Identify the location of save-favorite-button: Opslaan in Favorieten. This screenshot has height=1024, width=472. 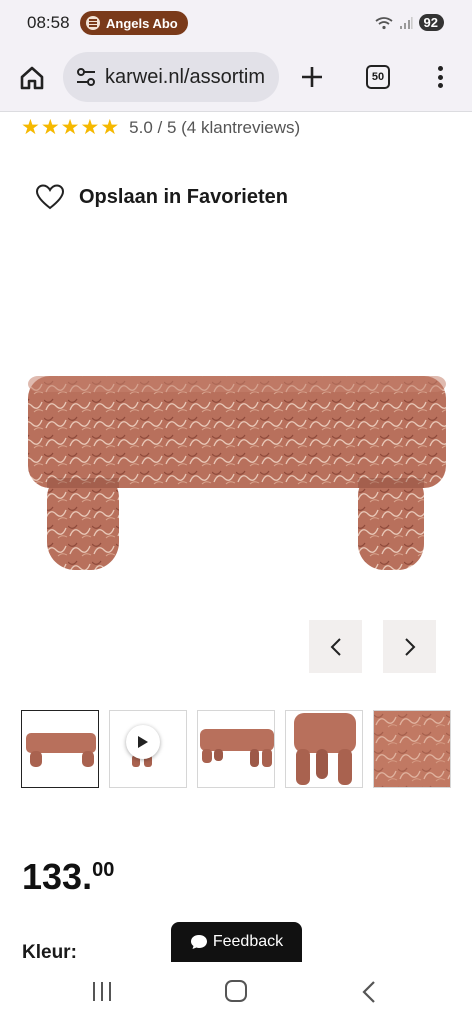
(161, 197).